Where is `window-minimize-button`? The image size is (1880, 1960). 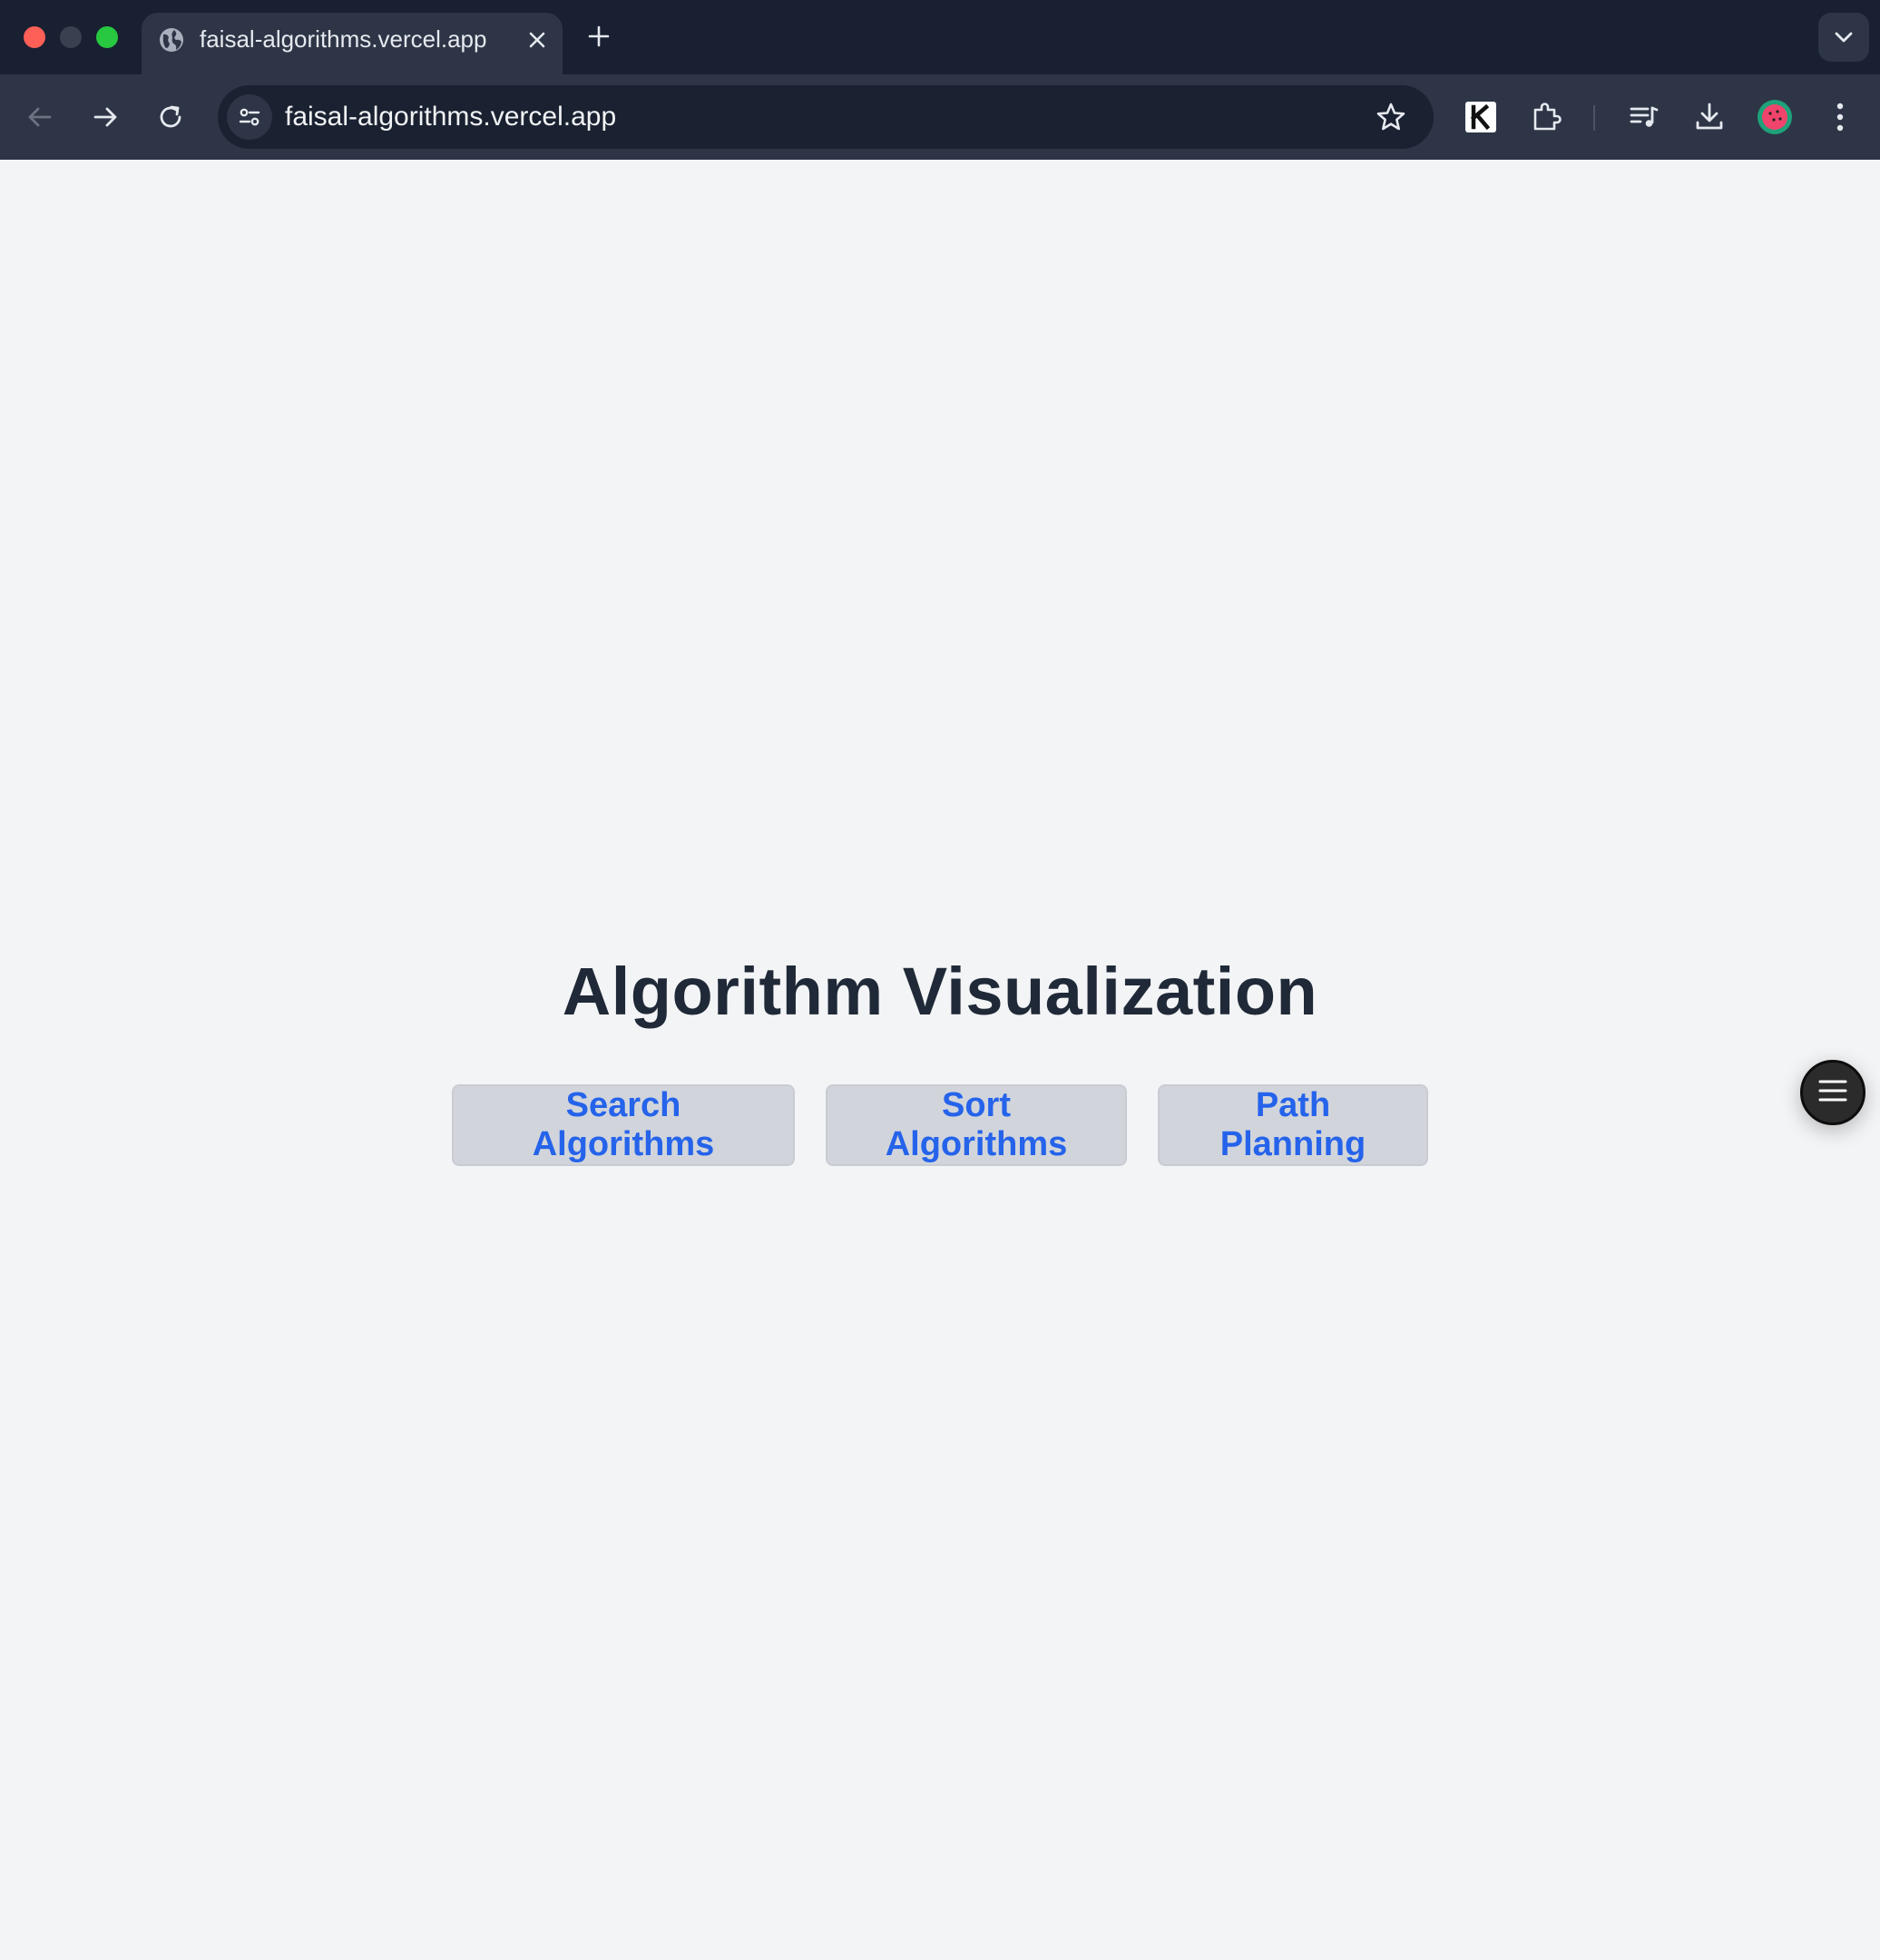
window-minimize-button is located at coordinates (71, 37).